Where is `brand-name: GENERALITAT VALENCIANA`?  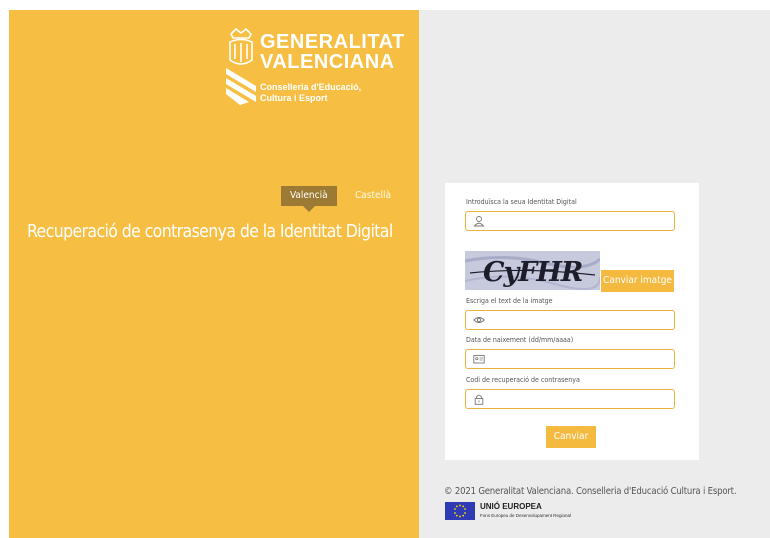 brand-name: GENERALITAT VALENCIANA is located at coordinates (332, 52).